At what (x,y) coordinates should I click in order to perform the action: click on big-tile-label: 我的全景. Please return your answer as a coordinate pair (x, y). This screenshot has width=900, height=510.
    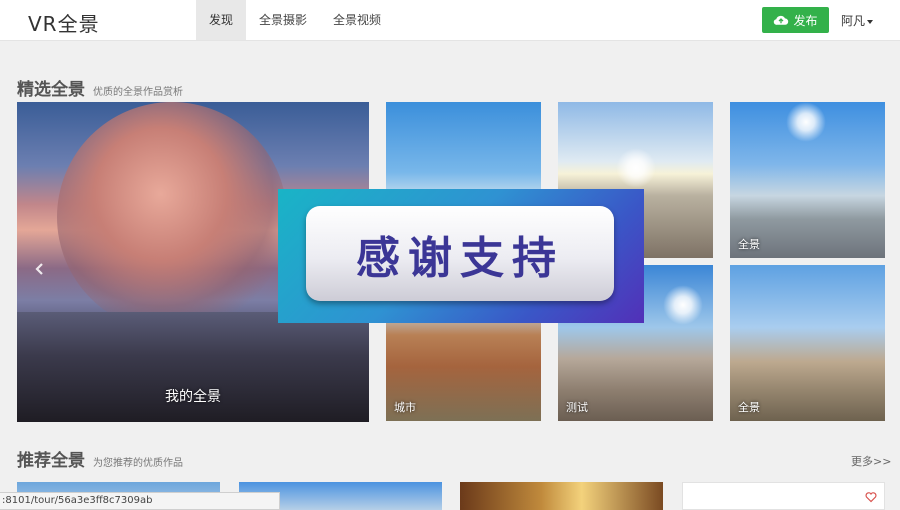
    Looking at the image, I should click on (193, 397).